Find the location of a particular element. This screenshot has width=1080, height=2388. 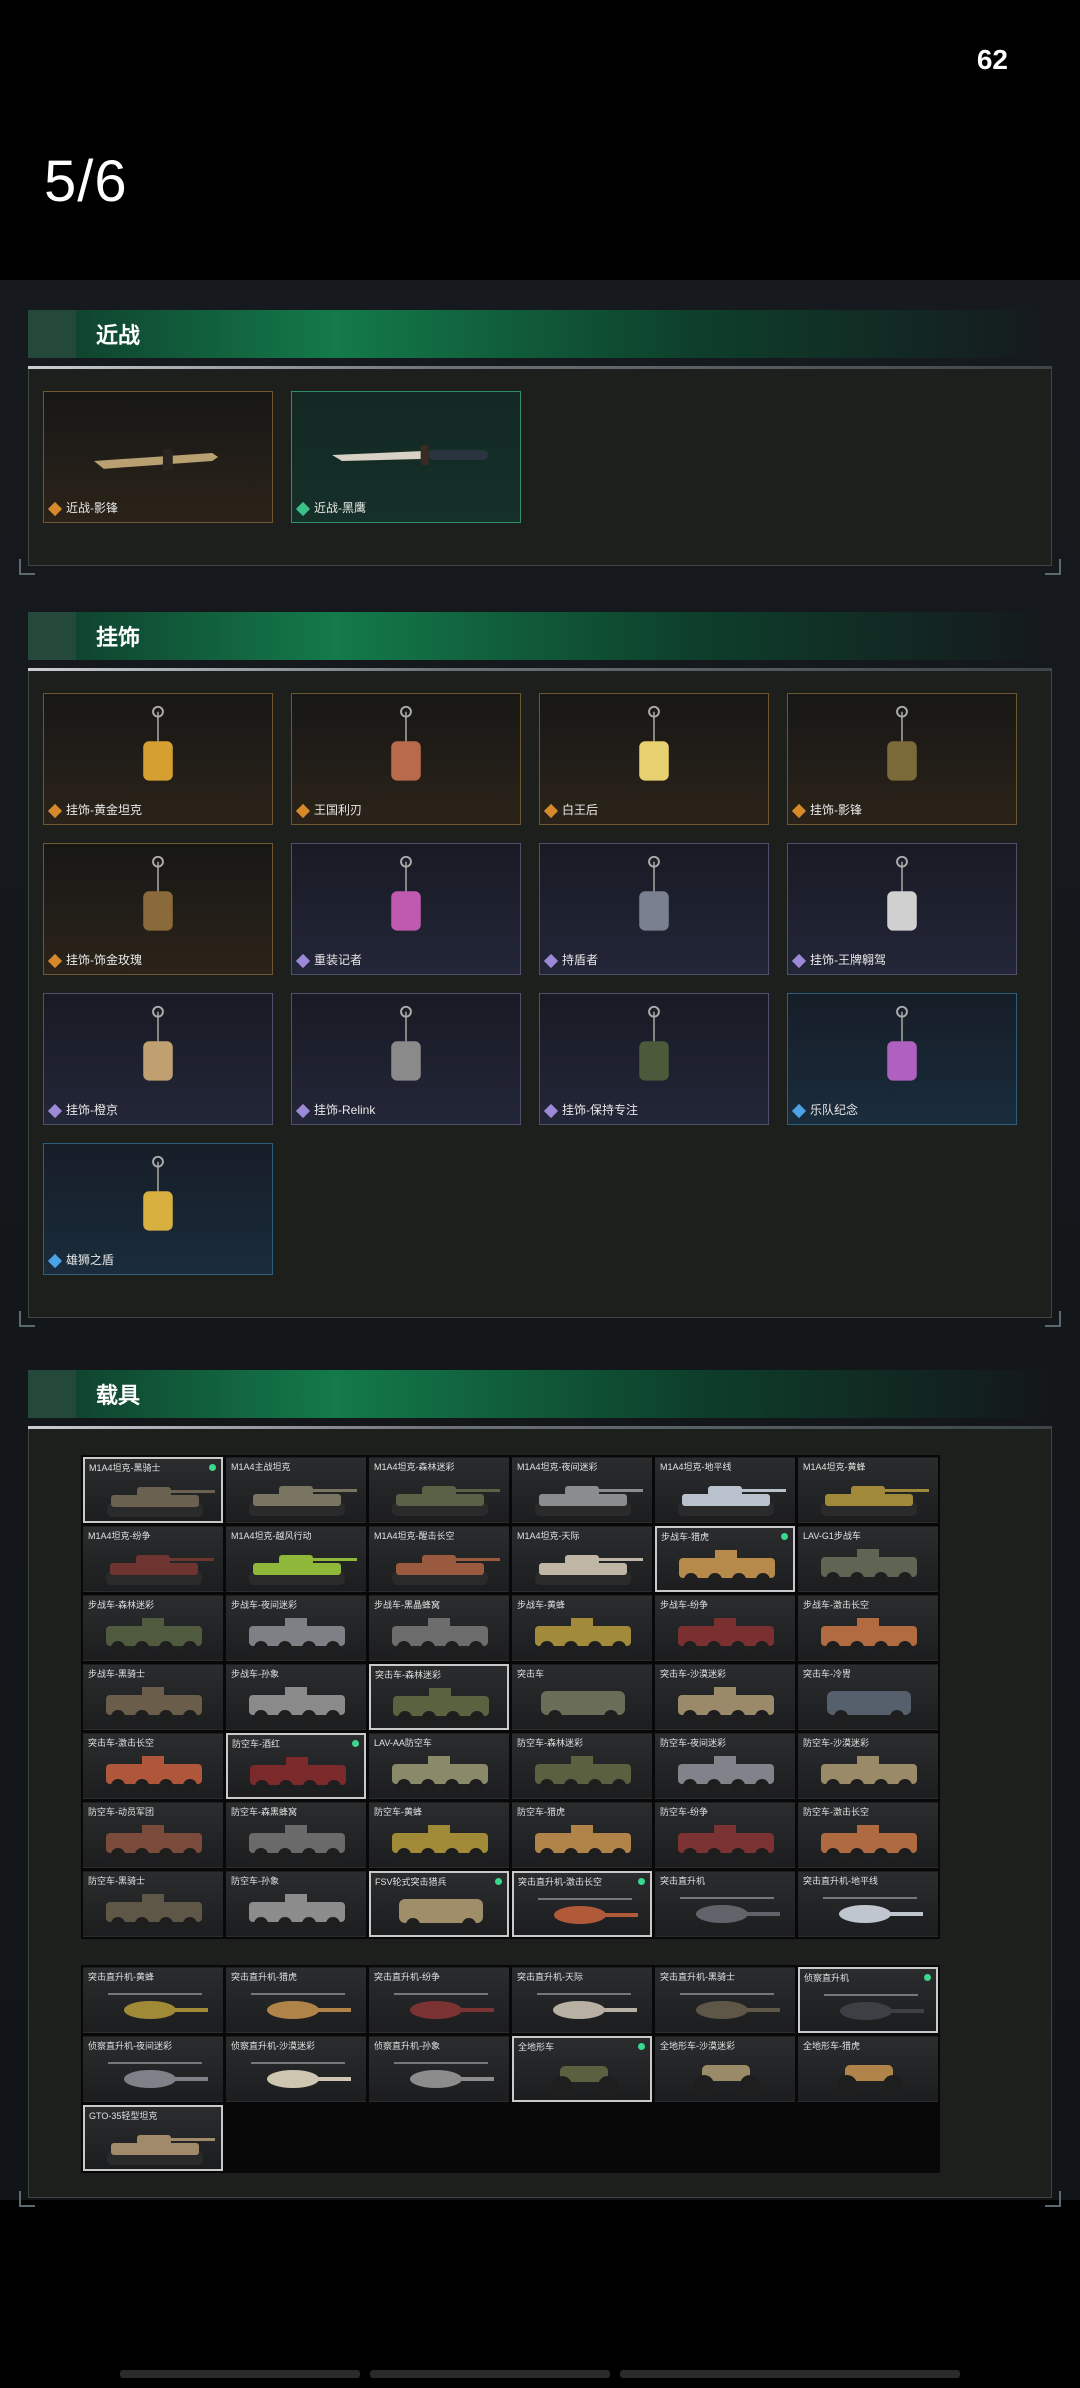

nav-bar-segment is located at coordinates (490, 2374).